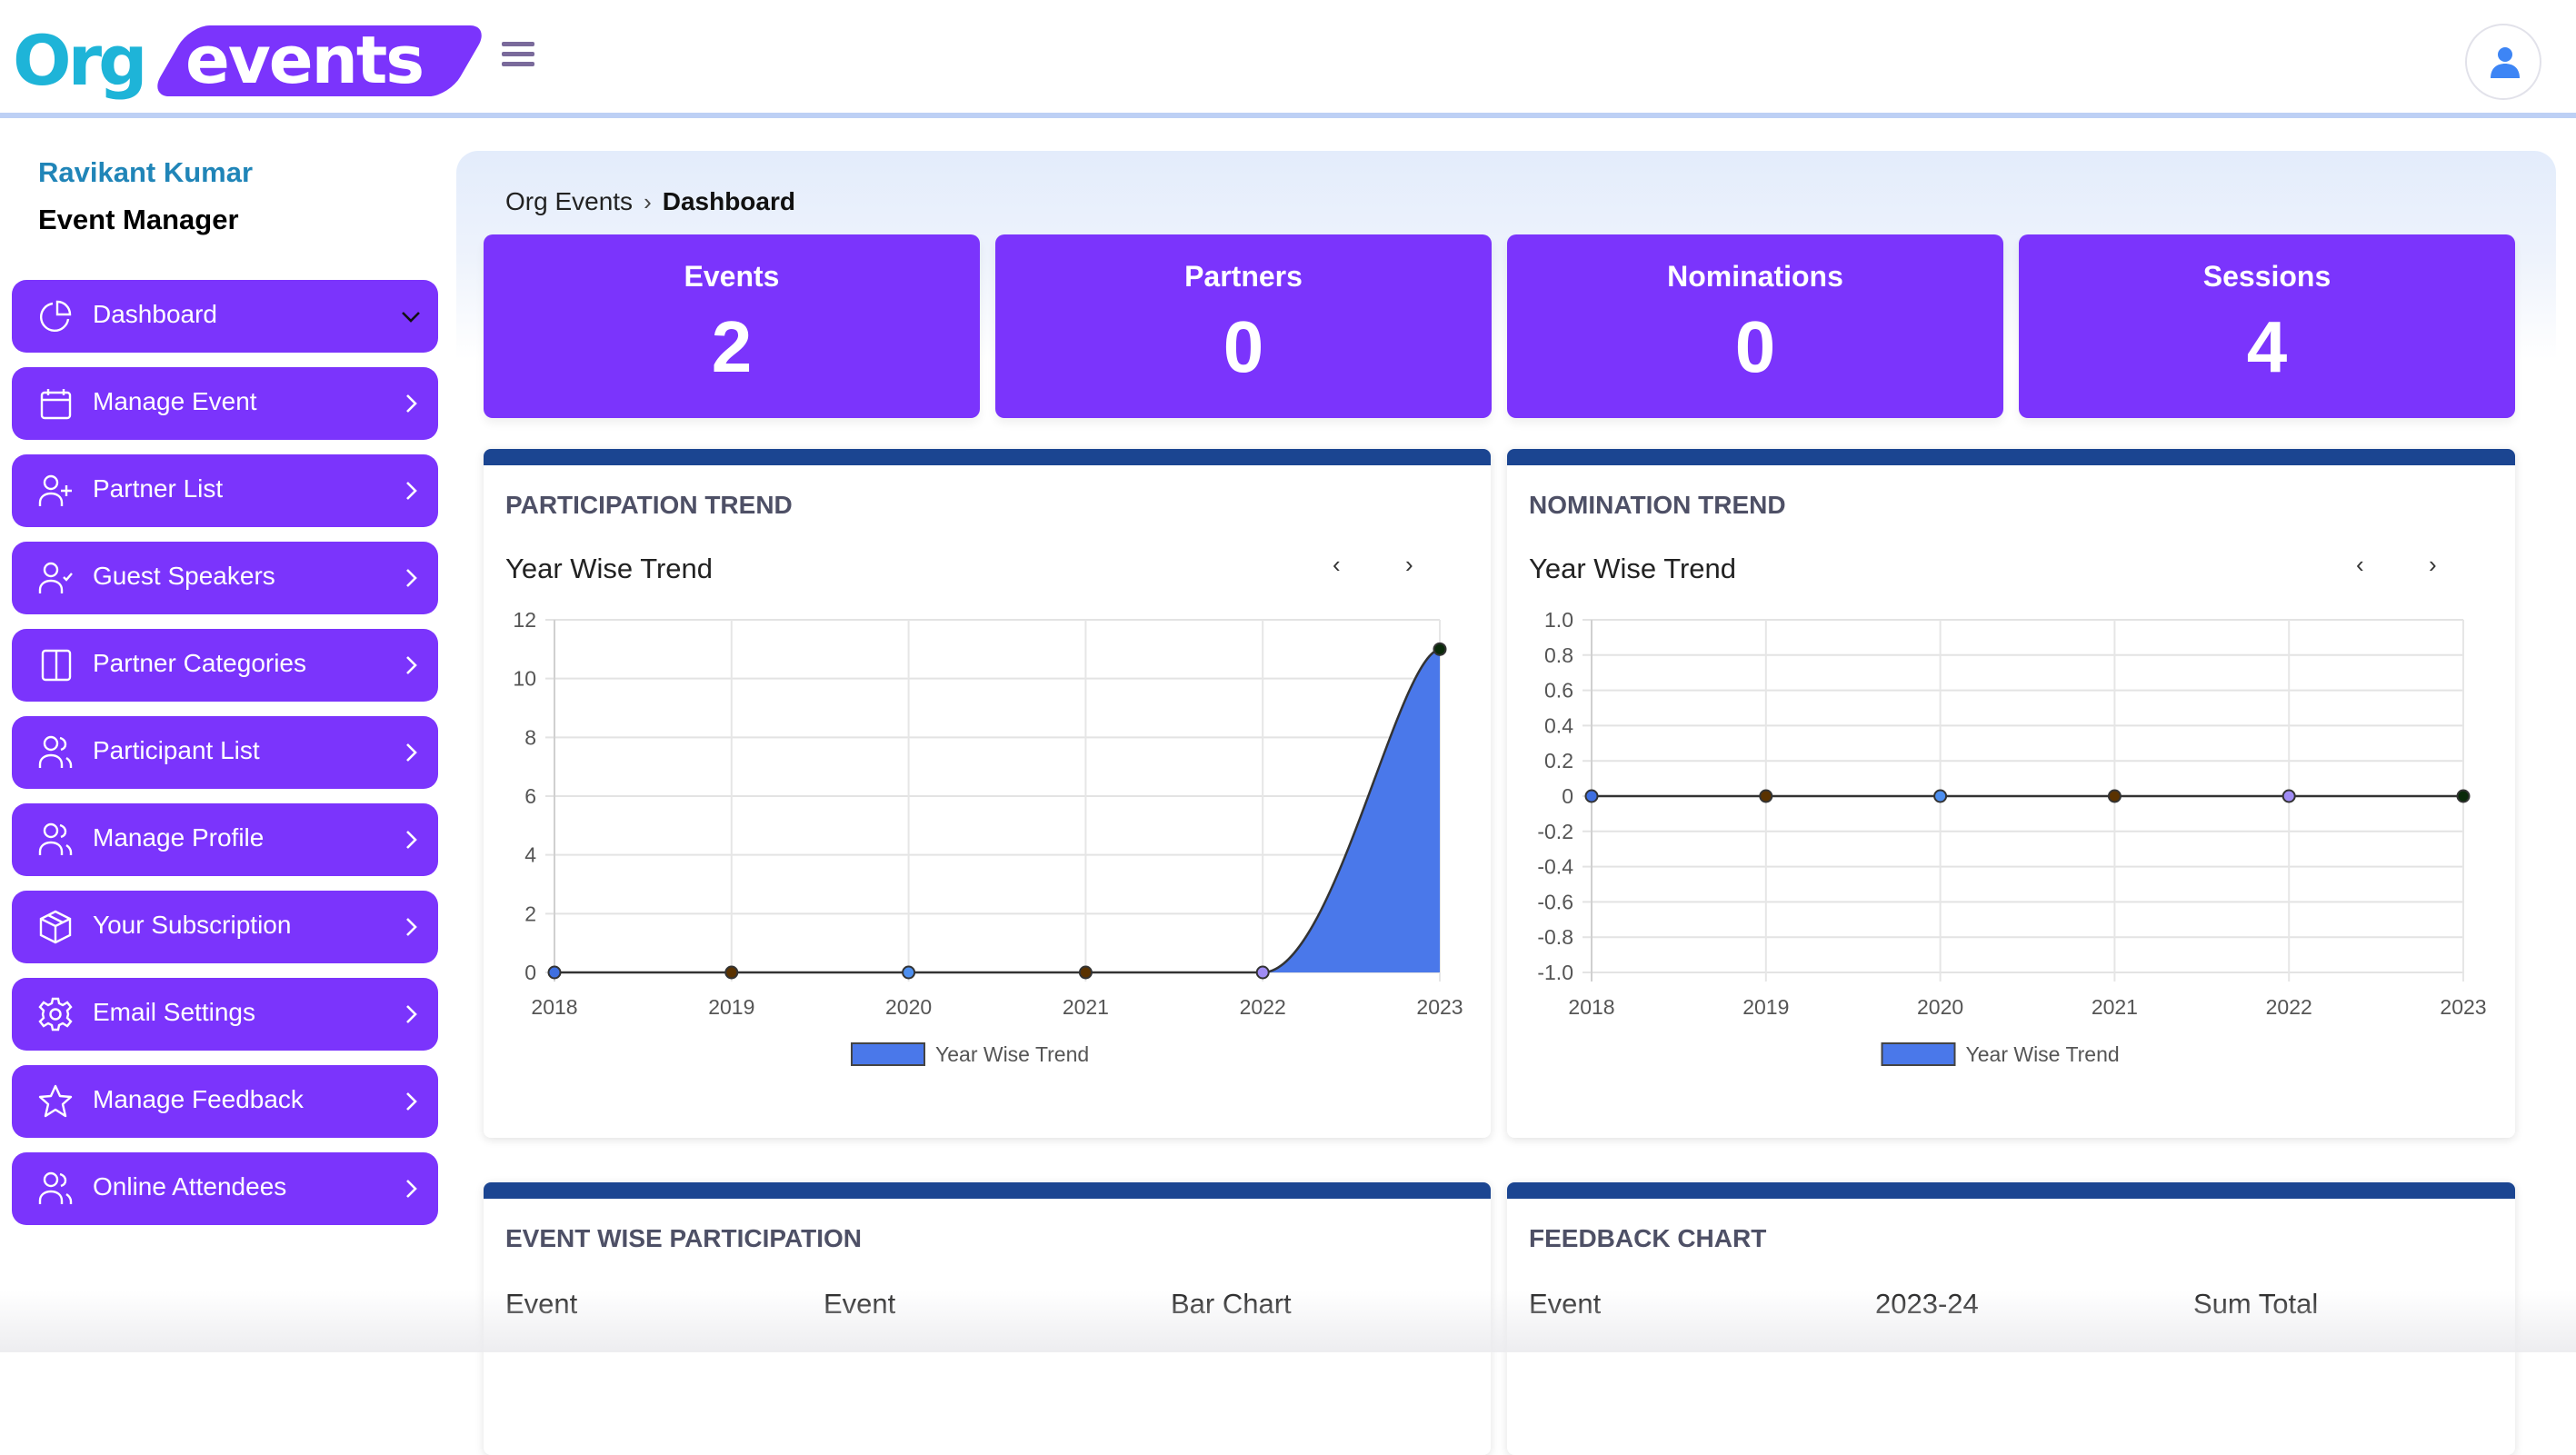  Describe the element at coordinates (1231, 1304) in the screenshot. I see `column-header: Bar Chart` at that location.